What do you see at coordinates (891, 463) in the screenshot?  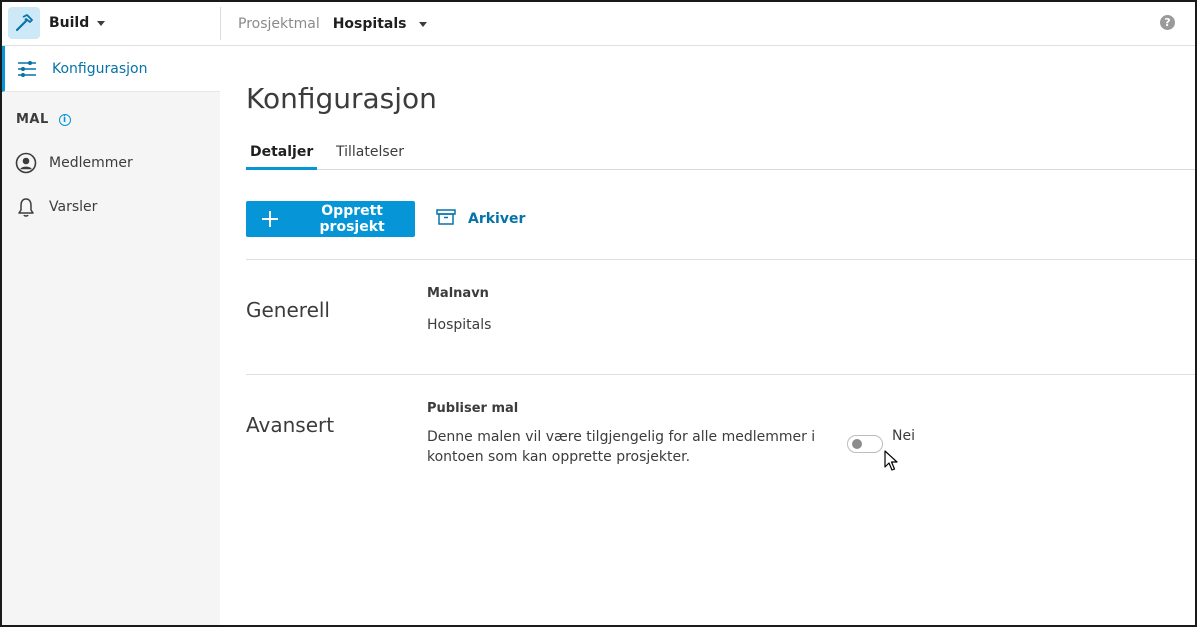 I see `mouse-cursor-icon` at bounding box center [891, 463].